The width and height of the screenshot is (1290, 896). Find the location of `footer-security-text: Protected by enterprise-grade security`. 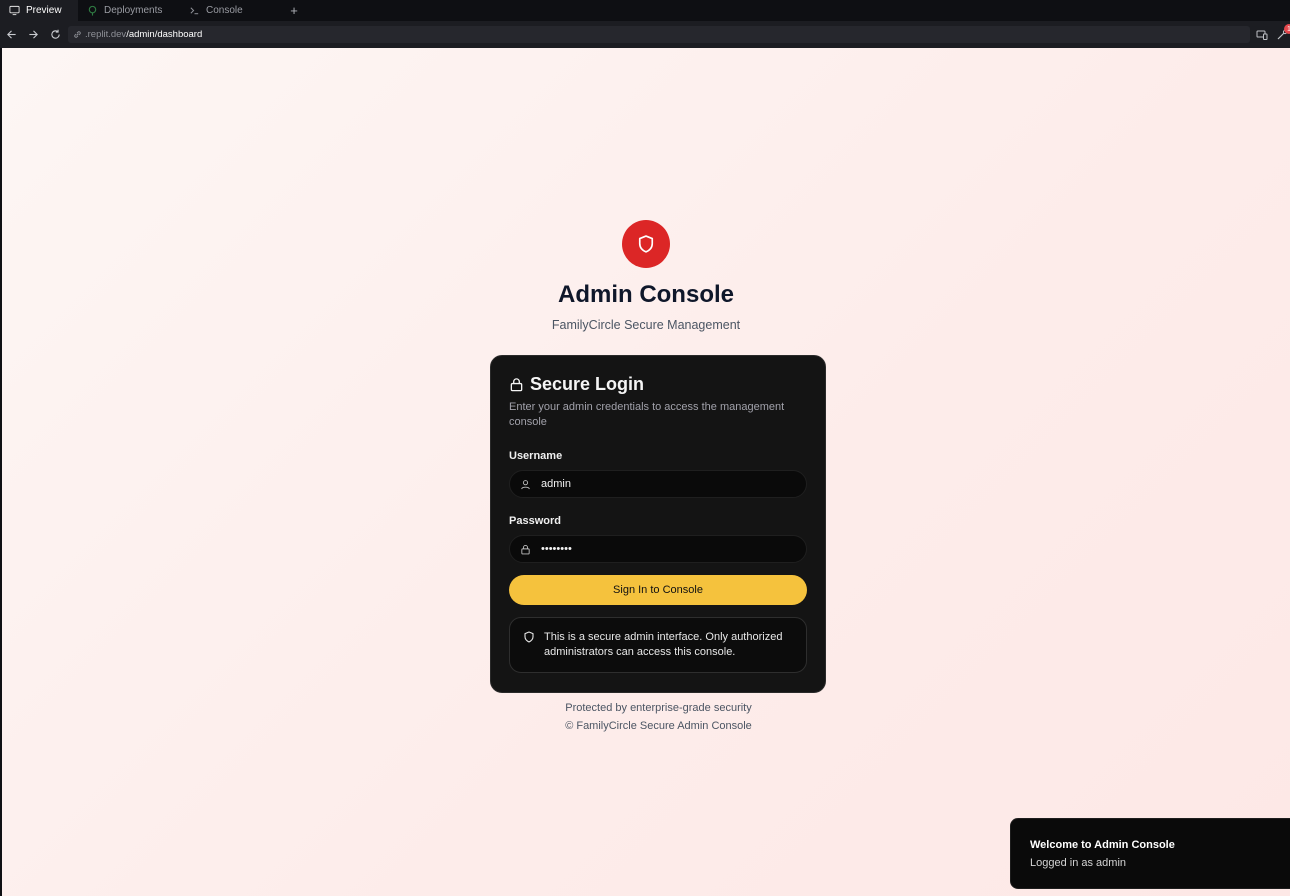

footer-security-text: Protected by enterprise-grade security is located at coordinates (658, 708).